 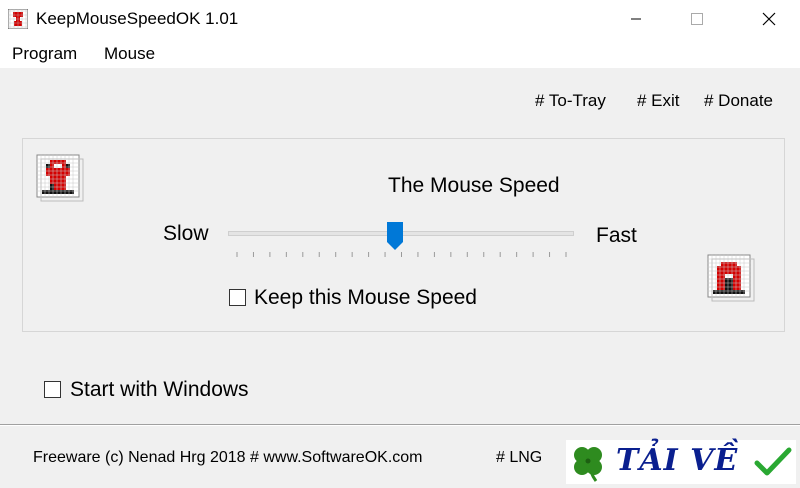 I want to click on footer-separator-highlight, so click(x=400, y=425).